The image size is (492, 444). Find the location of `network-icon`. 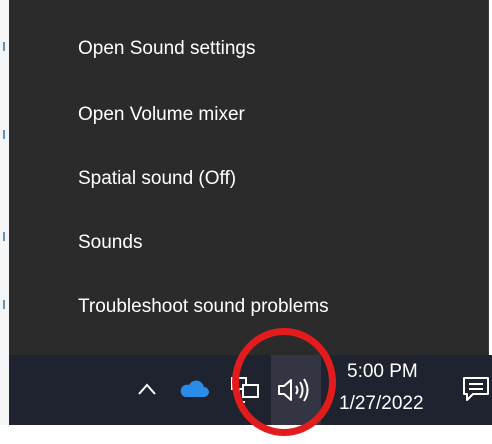

network-icon is located at coordinates (245, 390).